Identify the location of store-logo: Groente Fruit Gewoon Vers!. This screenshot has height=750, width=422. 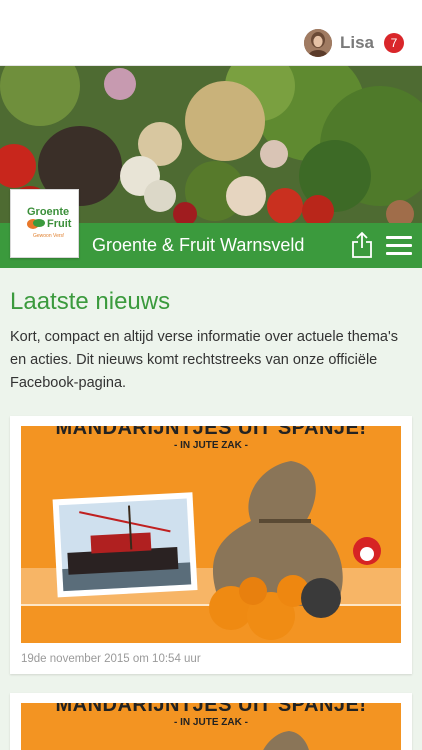
(44, 223).